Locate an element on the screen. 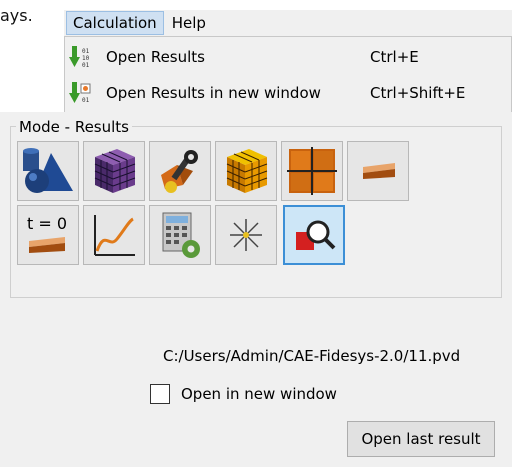 The height and width of the screenshot is (467, 512). menu-help: Help is located at coordinates (189, 23).